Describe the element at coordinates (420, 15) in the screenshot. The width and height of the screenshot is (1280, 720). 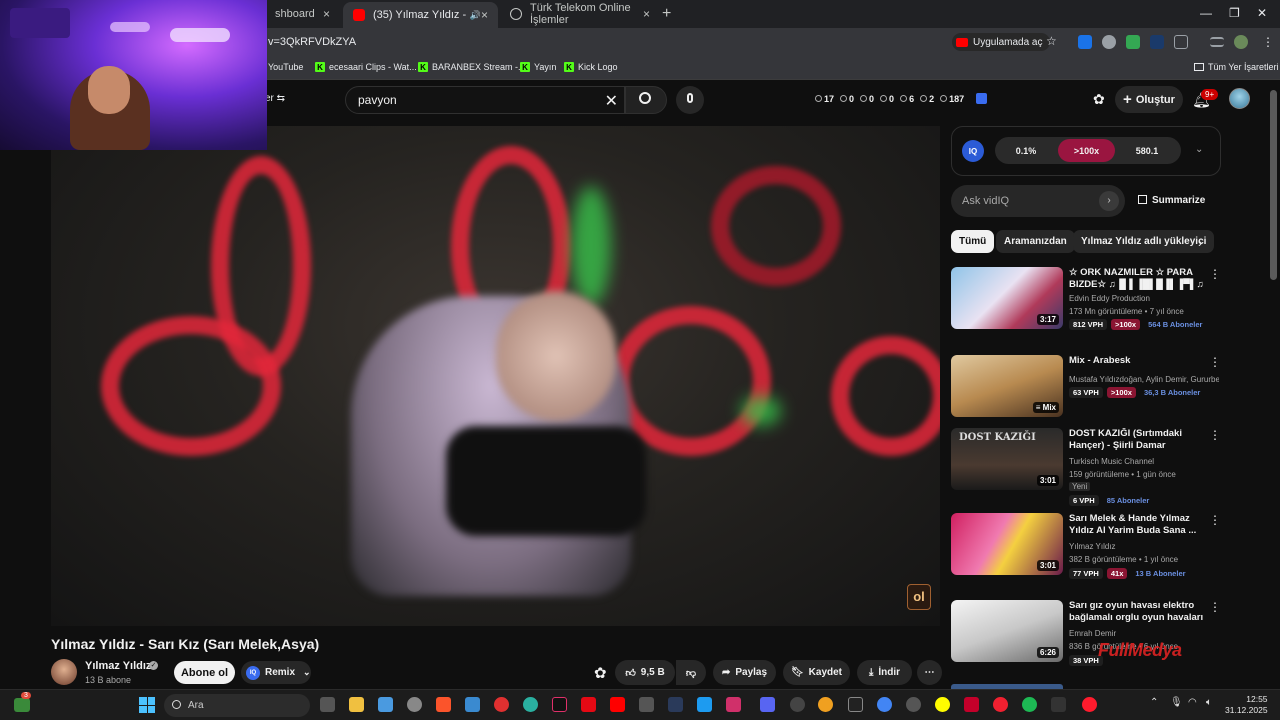
I see `tab-youtube-video: (35) Yılmaz Yıldız - Sarı Kız 🔊 ×` at that location.